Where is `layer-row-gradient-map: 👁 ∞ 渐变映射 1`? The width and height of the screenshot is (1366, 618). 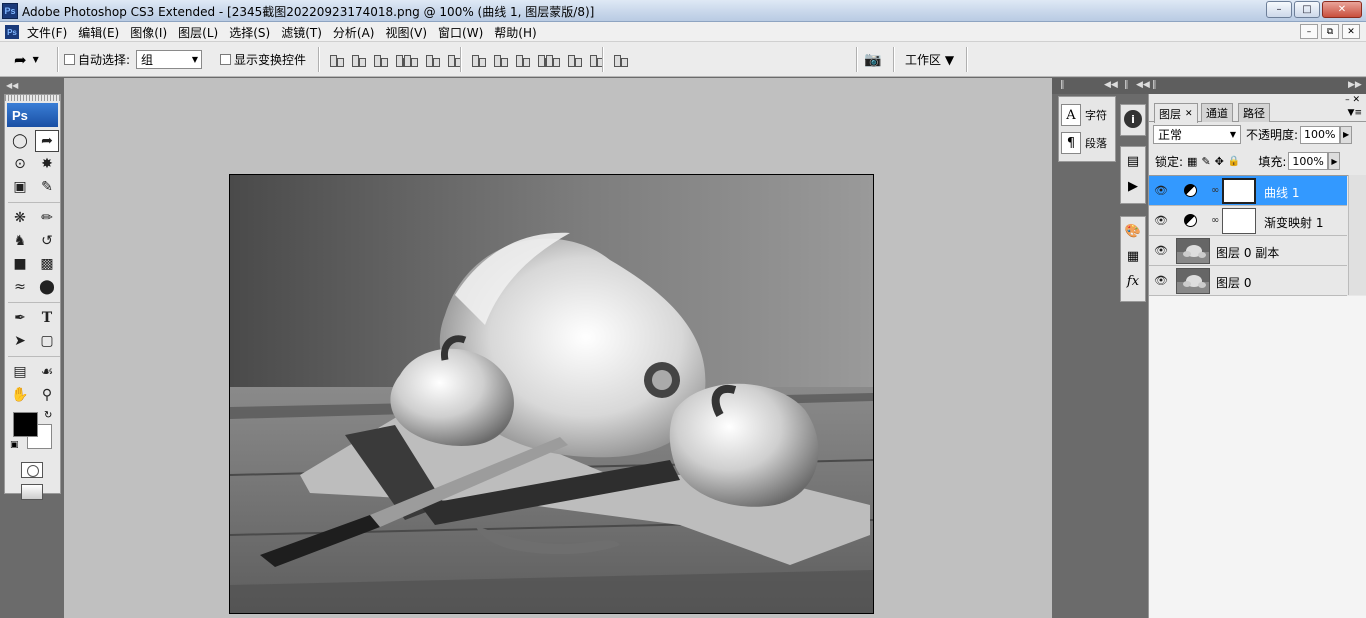
layer-row-gradient-map: 👁 ∞ 渐变映射 1 is located at coordinates (1248, 221).